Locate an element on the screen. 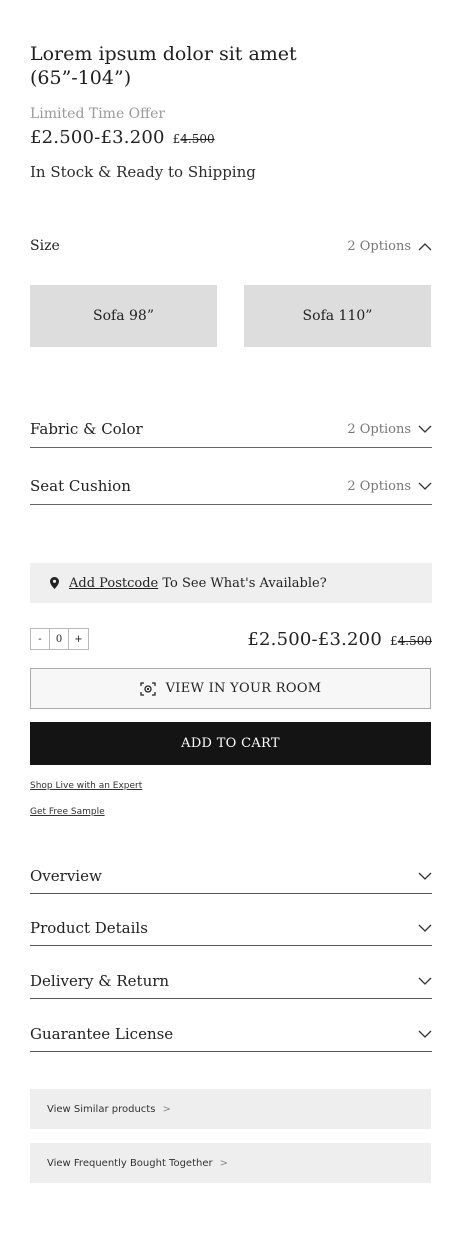  stock-status: In Stock & Ready to Shipping is located at coordinates (143, 172).